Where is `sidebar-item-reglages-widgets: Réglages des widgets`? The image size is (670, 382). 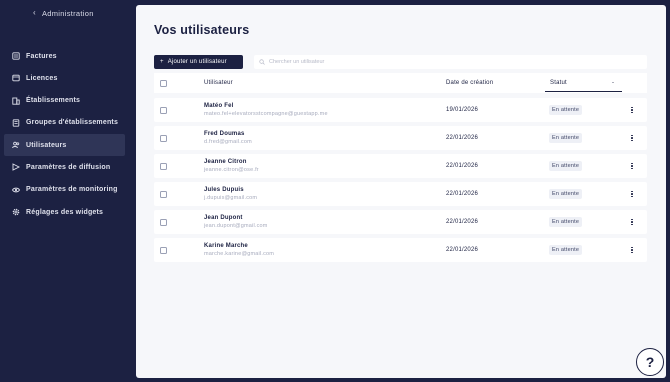 sidebar-item-reglages-widgets: Réglages des widgets is located at coordinates (64, 212).